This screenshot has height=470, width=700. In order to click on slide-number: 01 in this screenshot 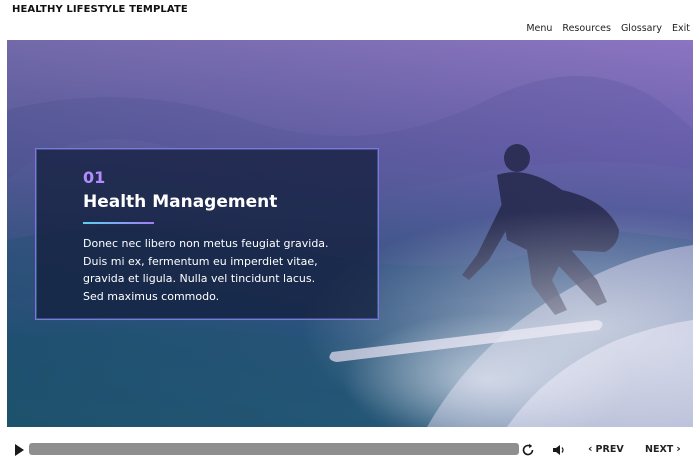, I will do `click(94, 177)`.